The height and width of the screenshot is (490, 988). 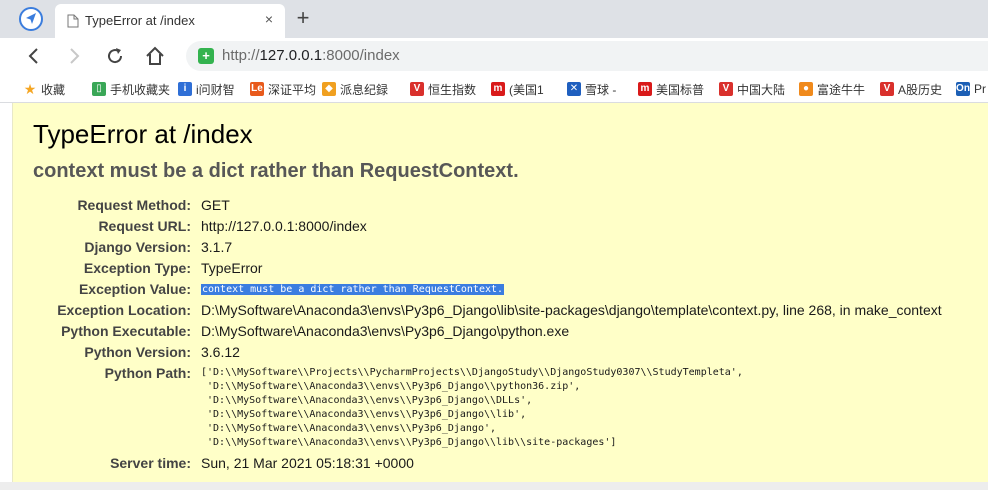 I want to click on bookmark-item: ★ 收藏, so click(x=56, y=89).